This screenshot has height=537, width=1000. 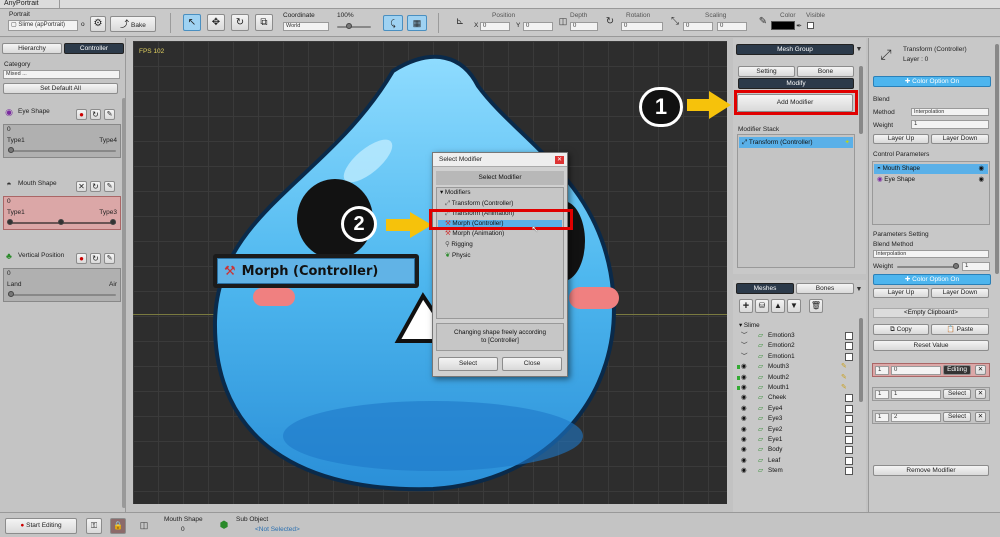 What do you see at coordinates (417, 23) in the screenshot?
I see `grid-button: ▦` at bounding box center [417, 23].